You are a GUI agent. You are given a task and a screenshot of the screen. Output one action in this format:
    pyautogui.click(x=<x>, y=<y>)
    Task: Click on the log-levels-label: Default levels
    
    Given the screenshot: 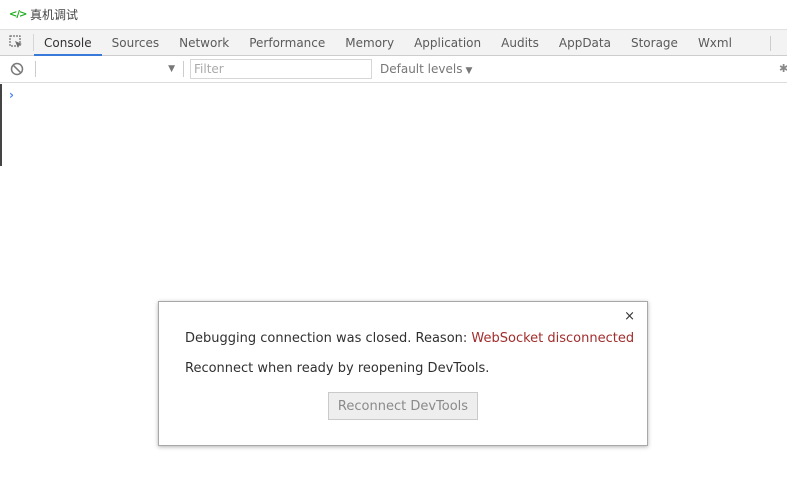 What is the action you would take?
    pyautogui.click(x=421, y=69)
    